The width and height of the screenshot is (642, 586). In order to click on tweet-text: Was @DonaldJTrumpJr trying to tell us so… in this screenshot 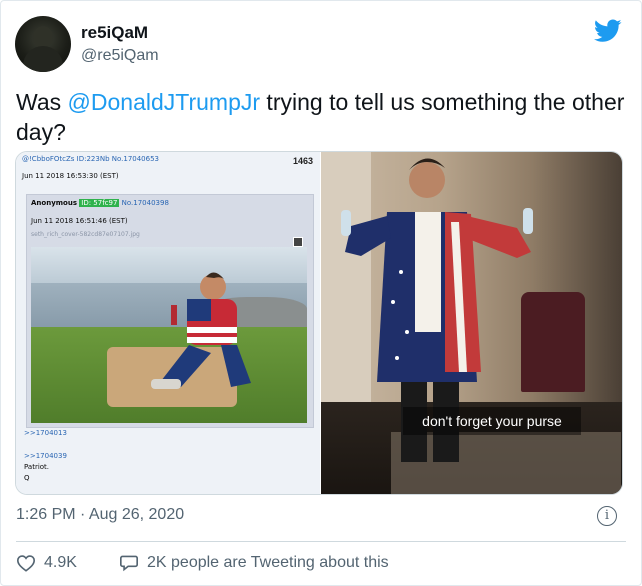, I will do `click(321, 117)`.